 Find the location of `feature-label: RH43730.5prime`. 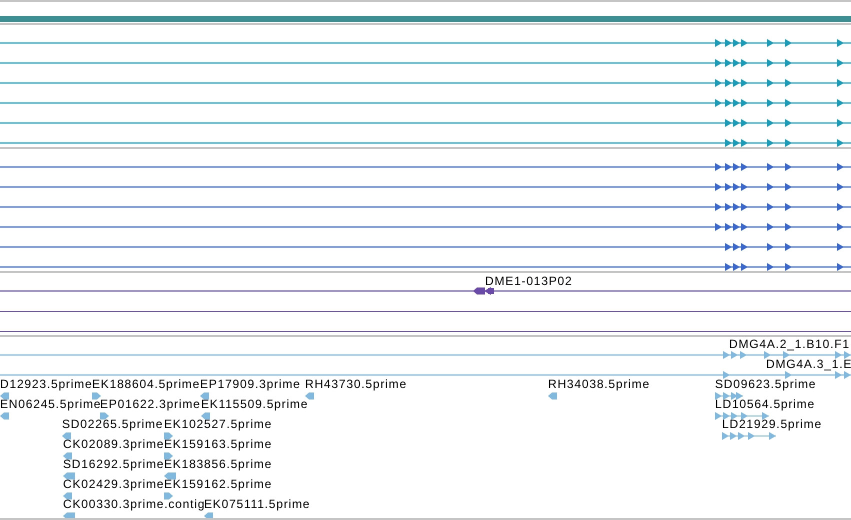

feature-label: RH43730.5prime is located at coordinates (356, 384).